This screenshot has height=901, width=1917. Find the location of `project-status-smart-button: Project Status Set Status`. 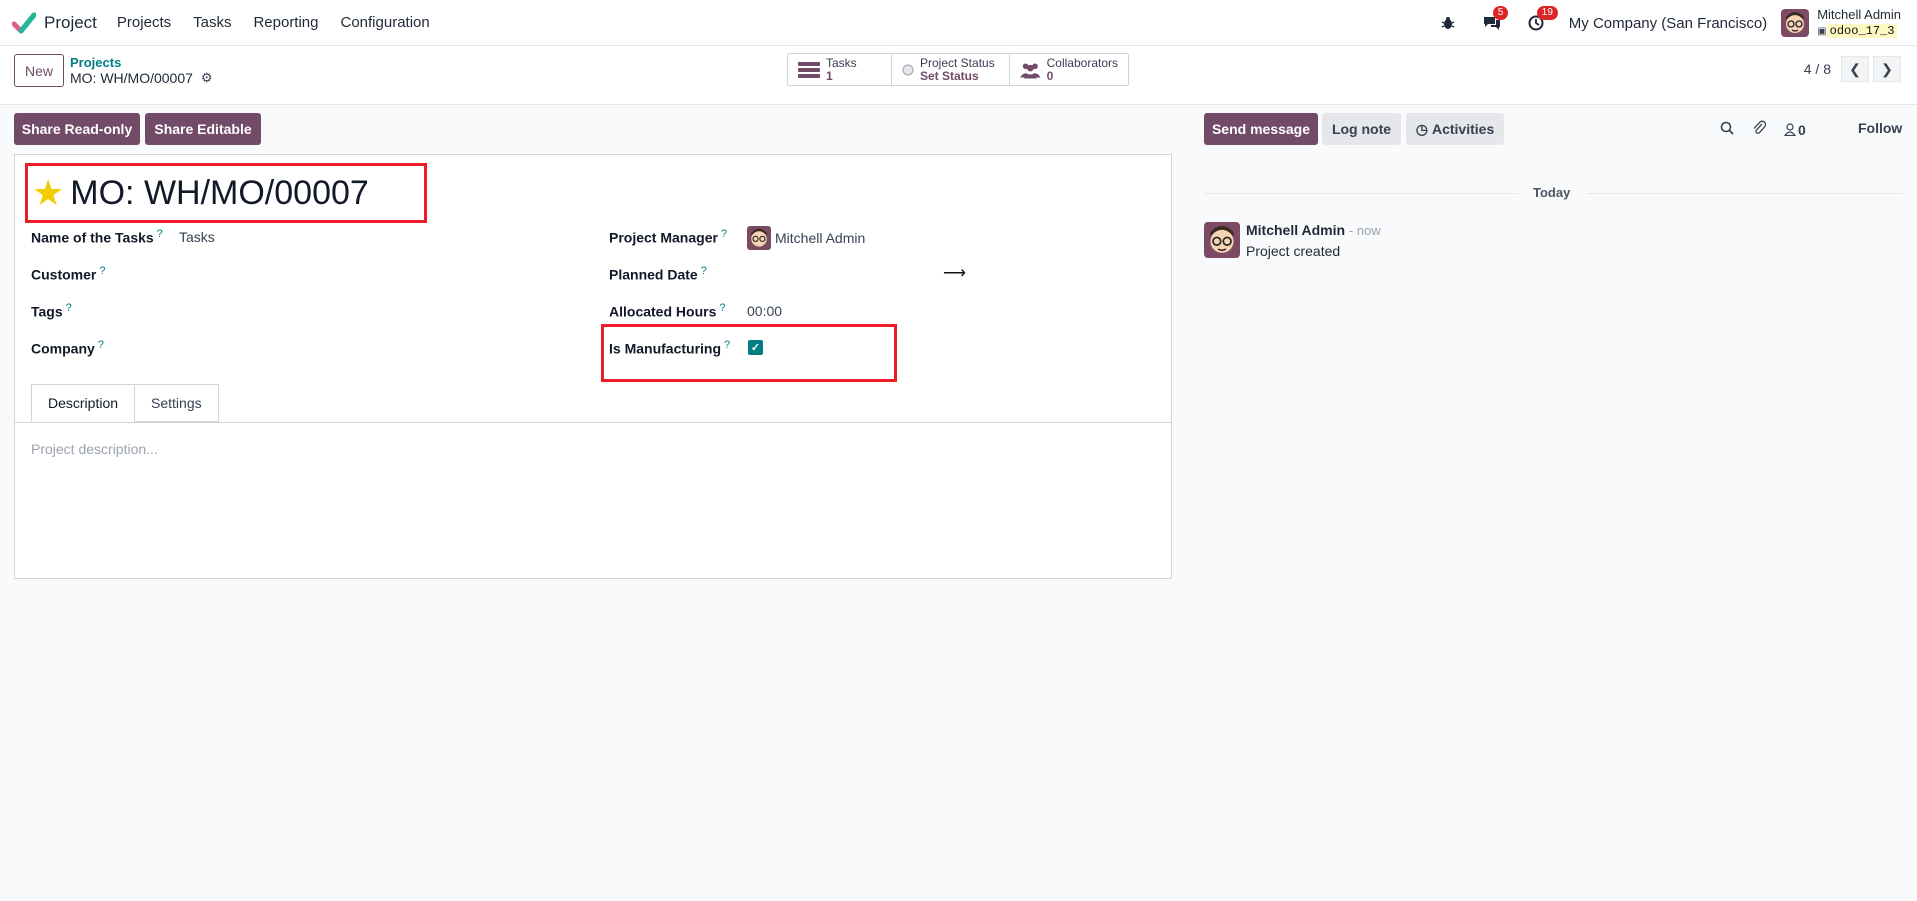

project-status-smart-button: Project Status Set Status is located at coordinates (951, 69).